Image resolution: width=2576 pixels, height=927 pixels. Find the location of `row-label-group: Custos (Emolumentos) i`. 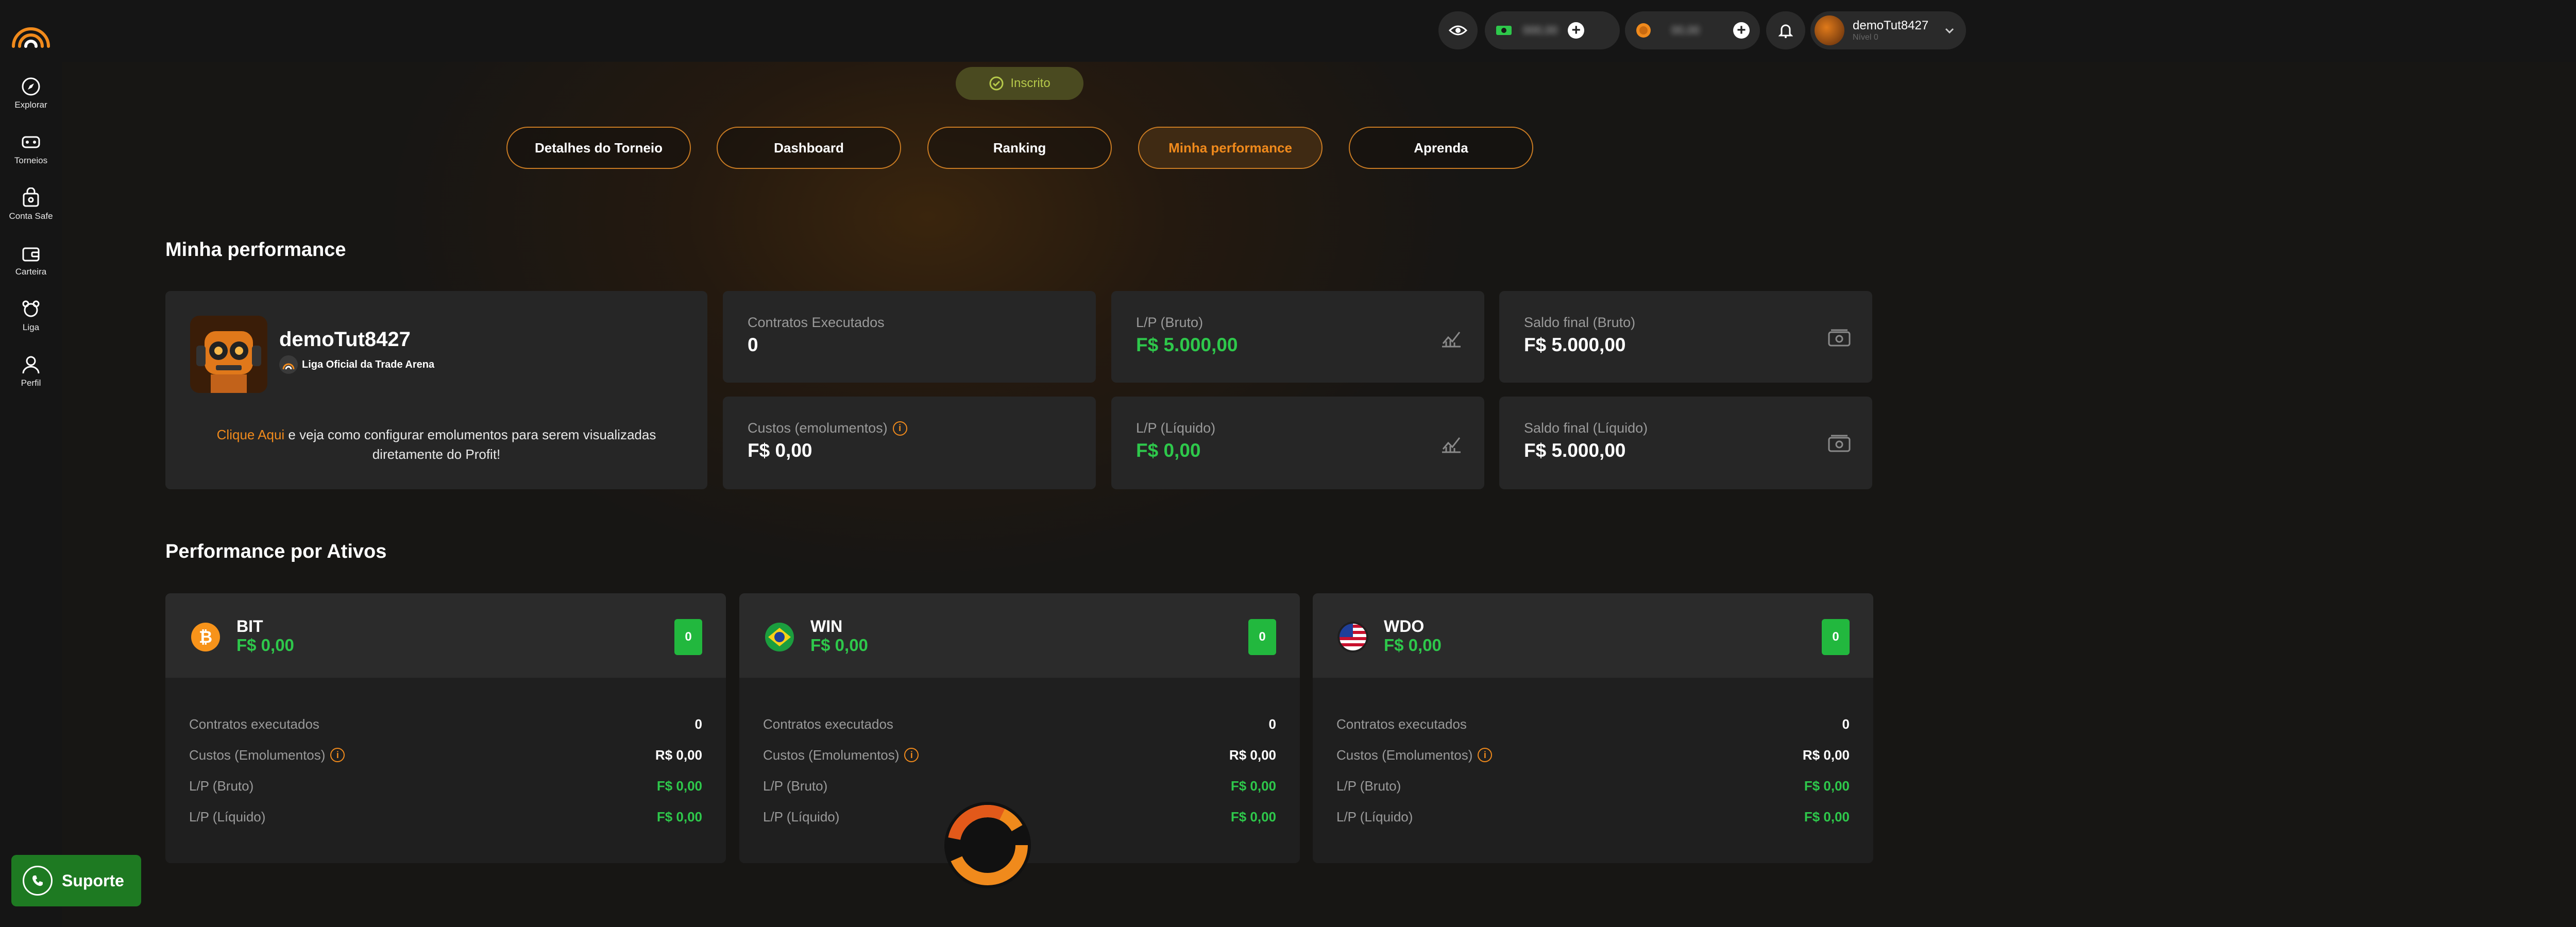

row-label-group: Custos (Emolumentos) i is located at coordinates (267, 755).